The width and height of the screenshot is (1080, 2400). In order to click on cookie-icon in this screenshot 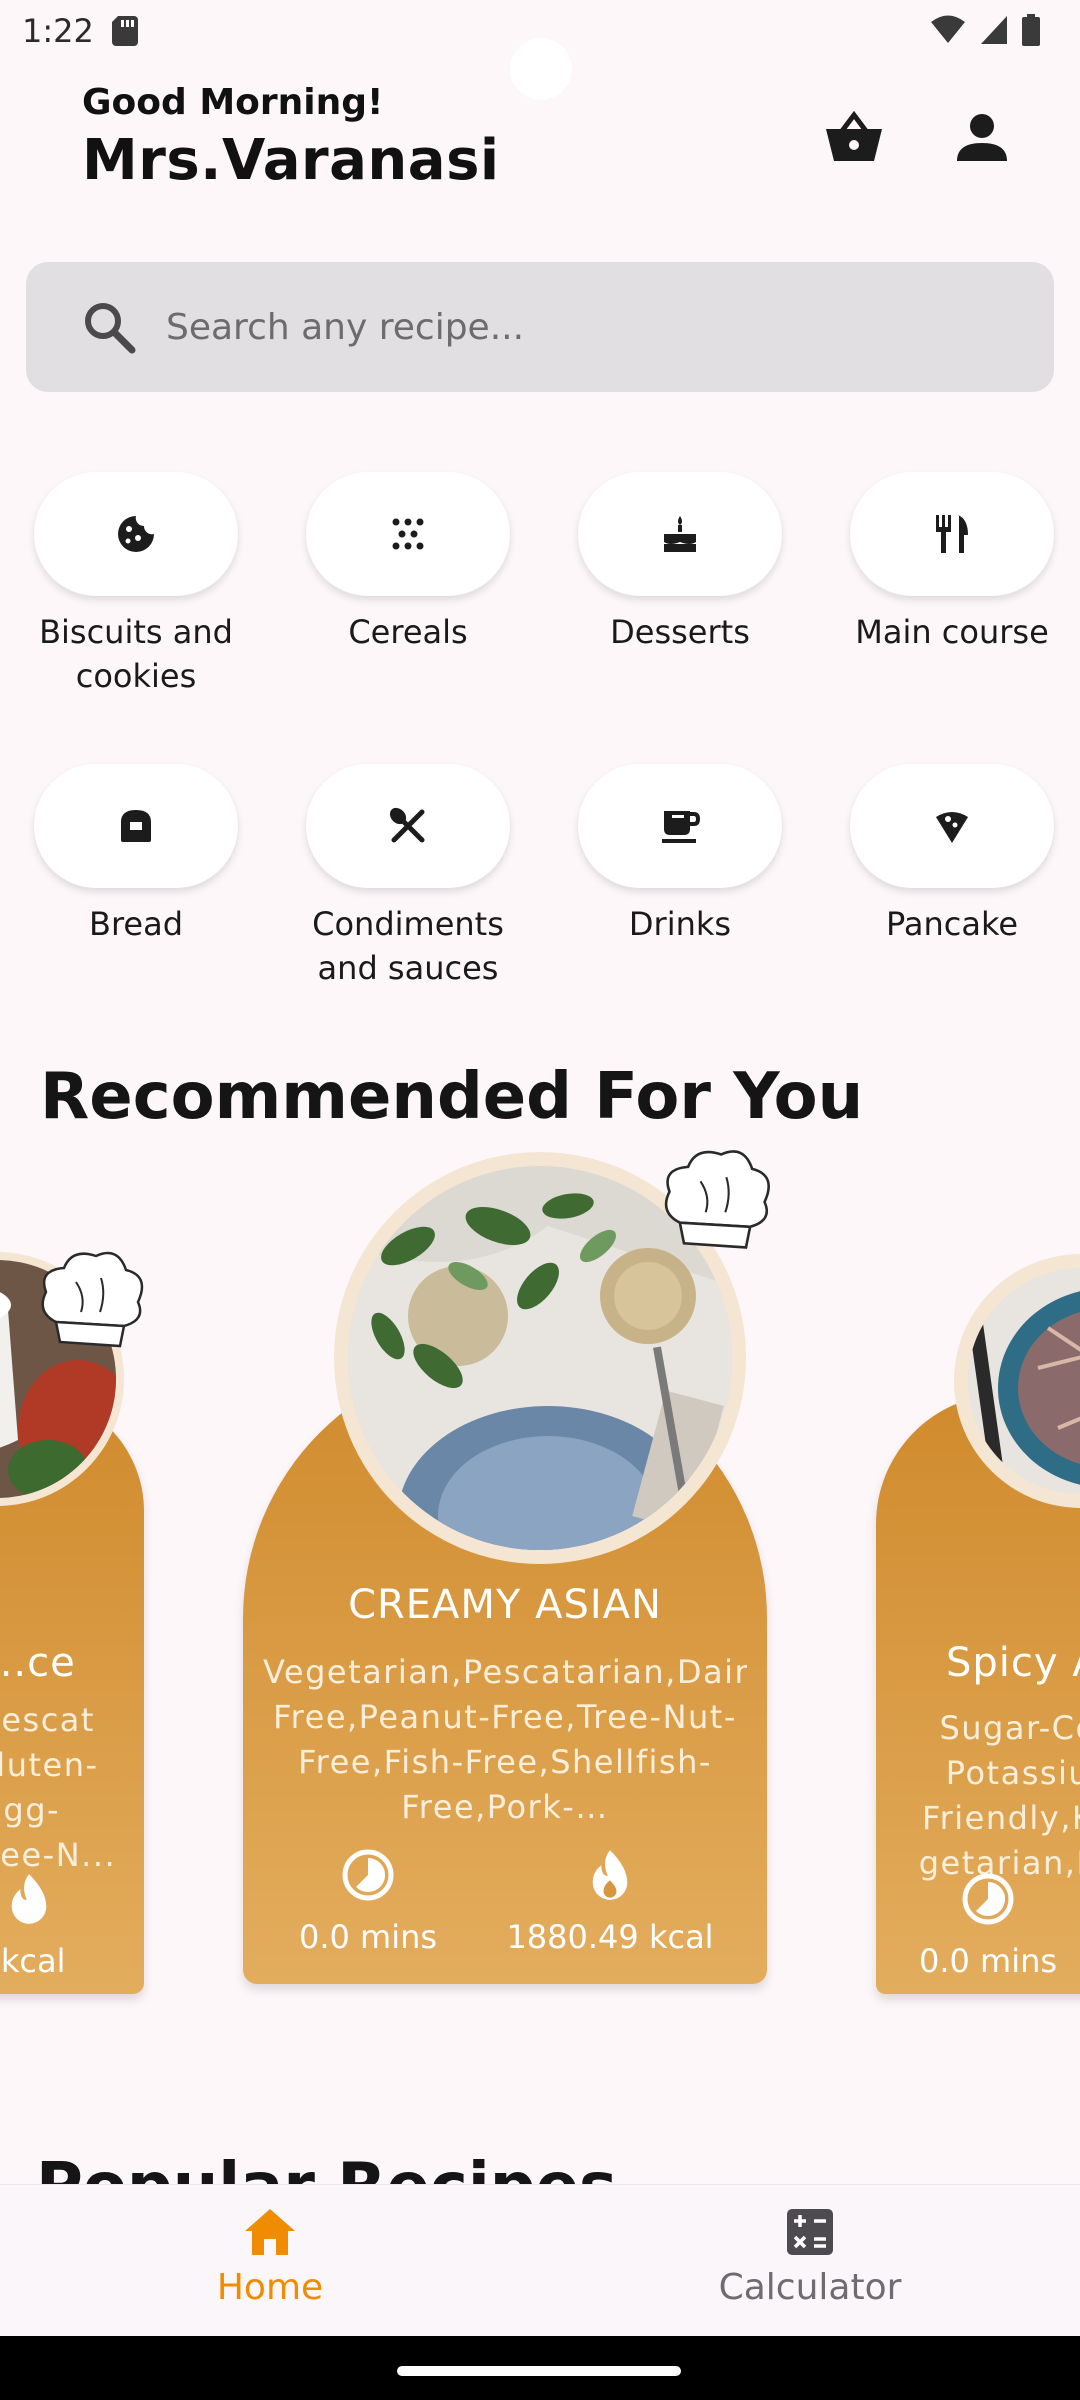, I will do `click(136, 534)`.